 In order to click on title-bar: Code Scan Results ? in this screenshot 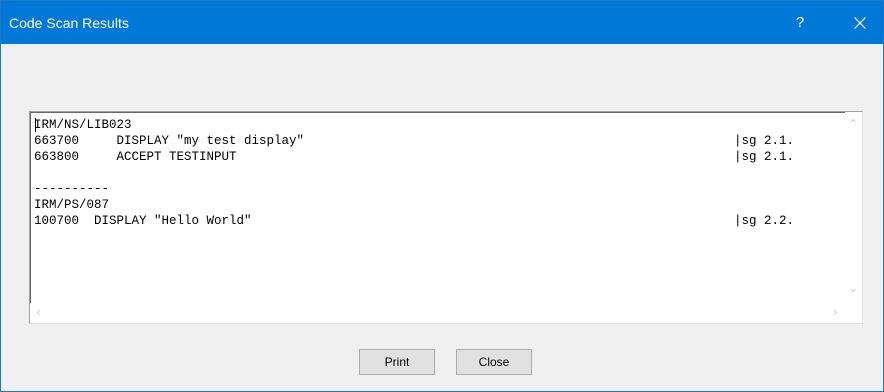, I will do `click(442, 22)`.